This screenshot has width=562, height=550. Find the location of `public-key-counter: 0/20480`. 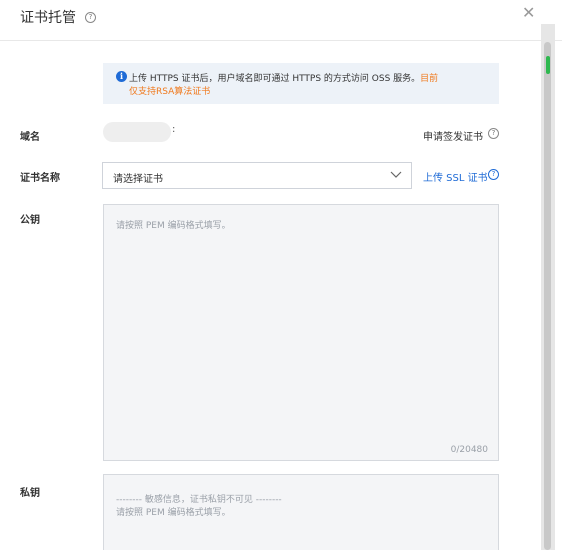

public-key-counter: 0/20480 is located at coordinates (469, 450).